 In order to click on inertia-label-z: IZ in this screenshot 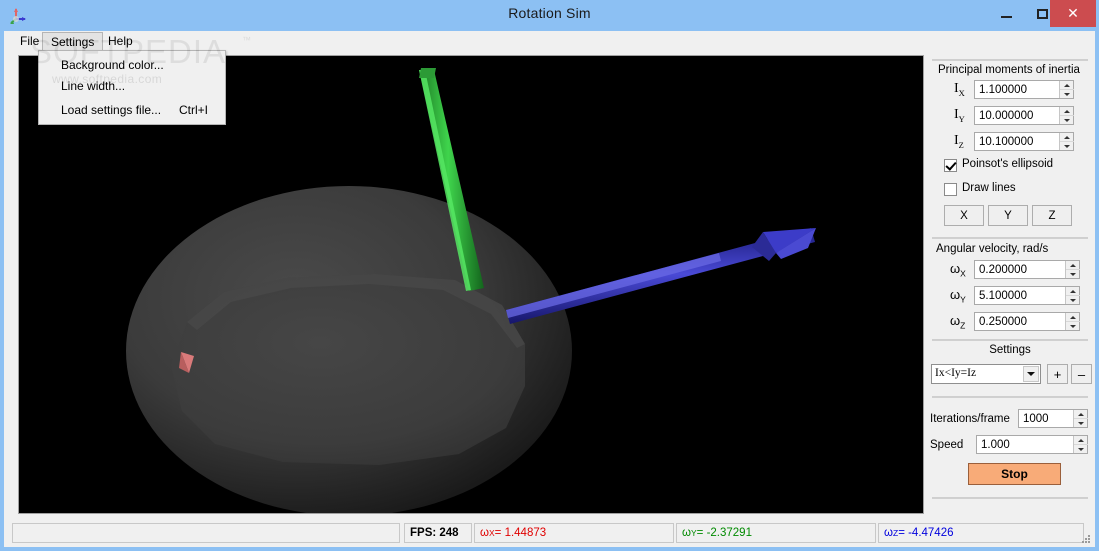, I will do `click(959, 141)`.